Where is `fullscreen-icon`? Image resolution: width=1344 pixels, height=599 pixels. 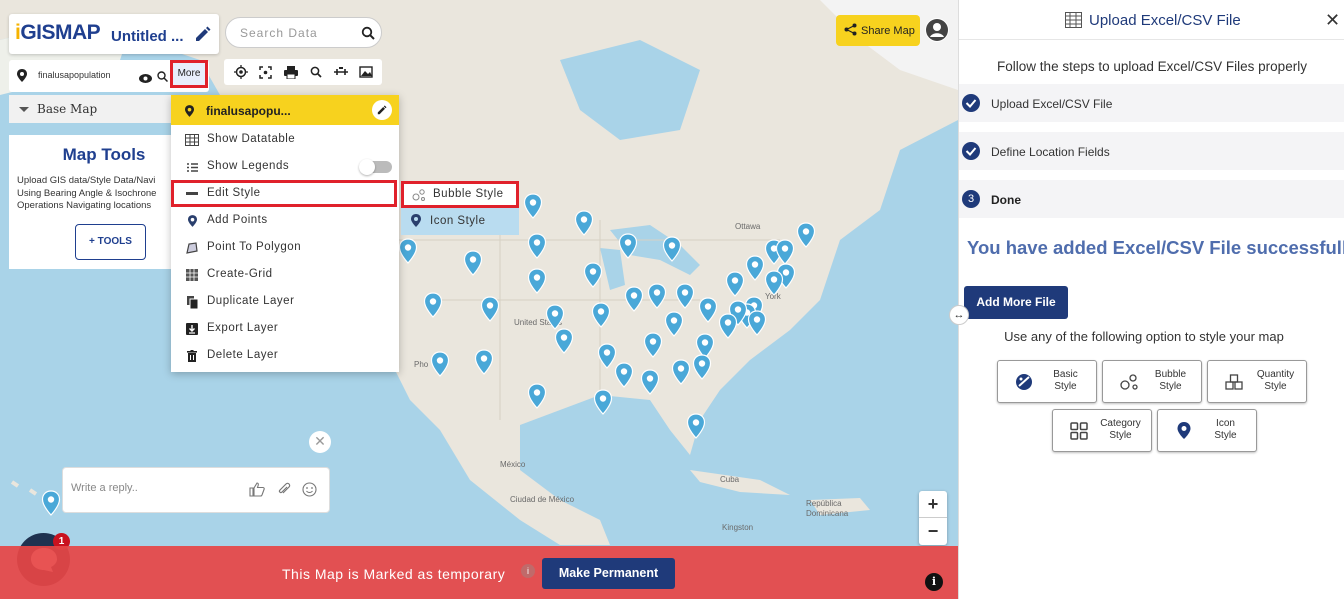 fullscreen-icon is located at coordinates (266, 72).